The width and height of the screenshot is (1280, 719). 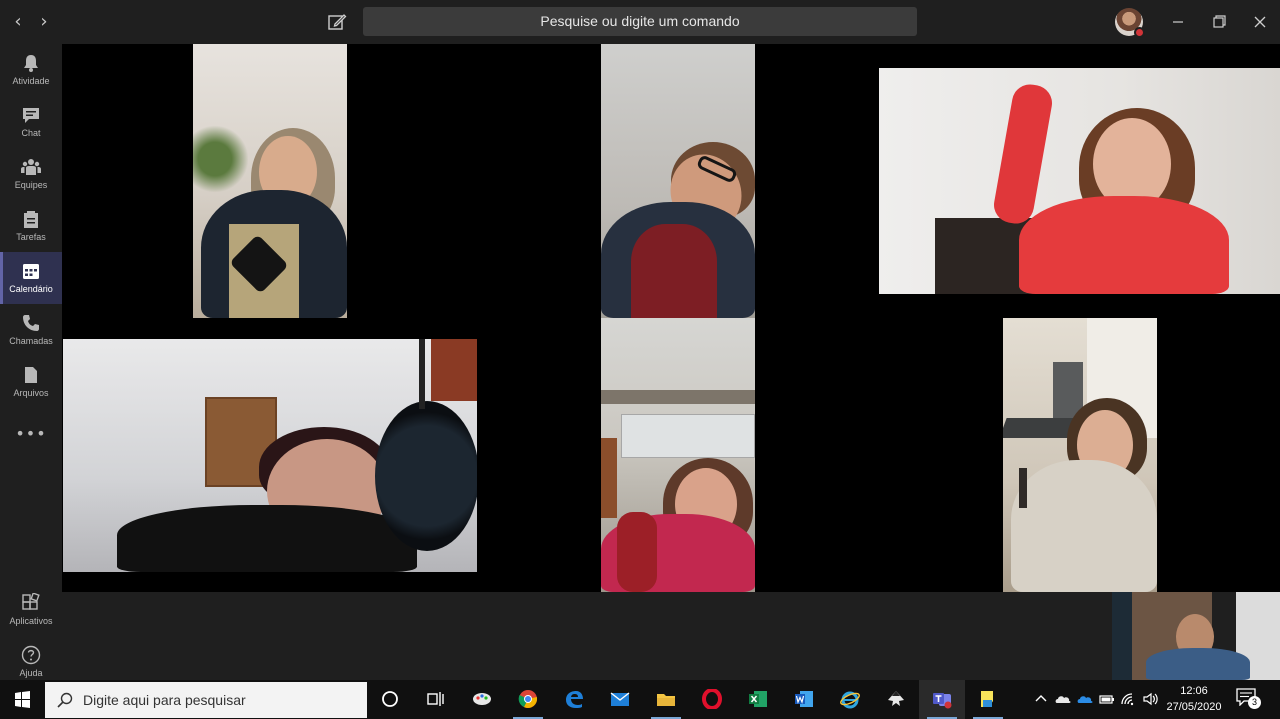 I want to click on close-button, so click(x=1260, y=22).